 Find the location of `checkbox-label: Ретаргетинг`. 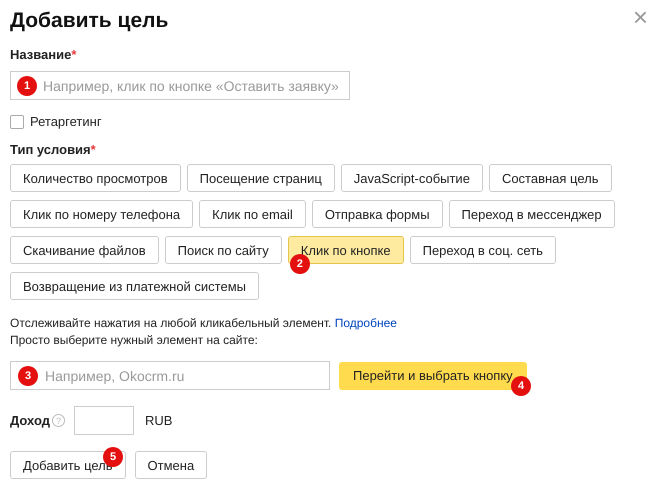

checkbox-label: Ретаргетинг is located at coordinates (66, 121).